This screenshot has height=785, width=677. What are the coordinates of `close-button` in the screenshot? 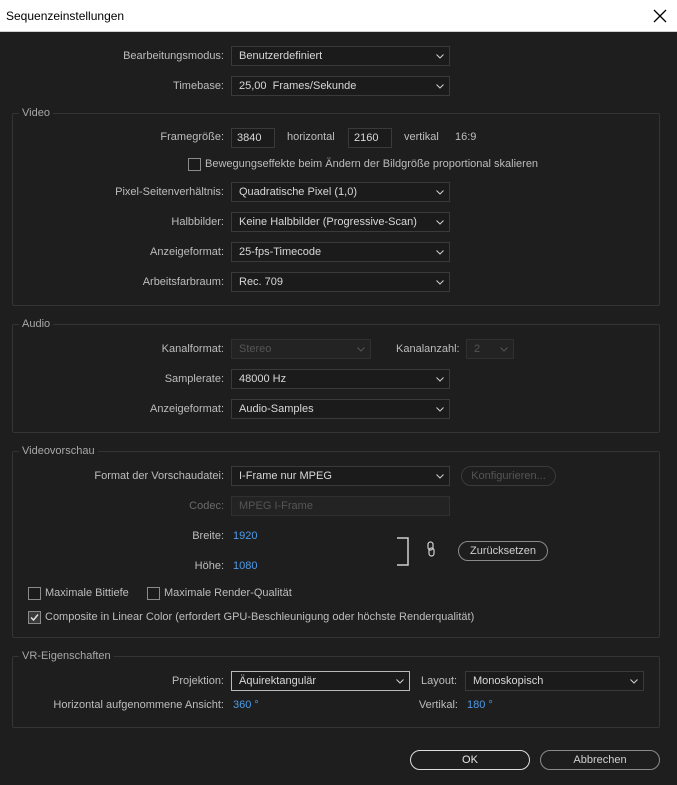 It's located at (660, 16).